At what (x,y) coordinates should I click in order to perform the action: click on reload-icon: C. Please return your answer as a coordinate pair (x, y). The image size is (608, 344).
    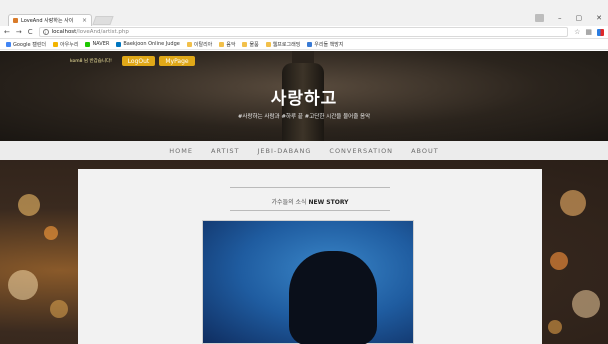
    Looking at the image, I should click on (30, 32).